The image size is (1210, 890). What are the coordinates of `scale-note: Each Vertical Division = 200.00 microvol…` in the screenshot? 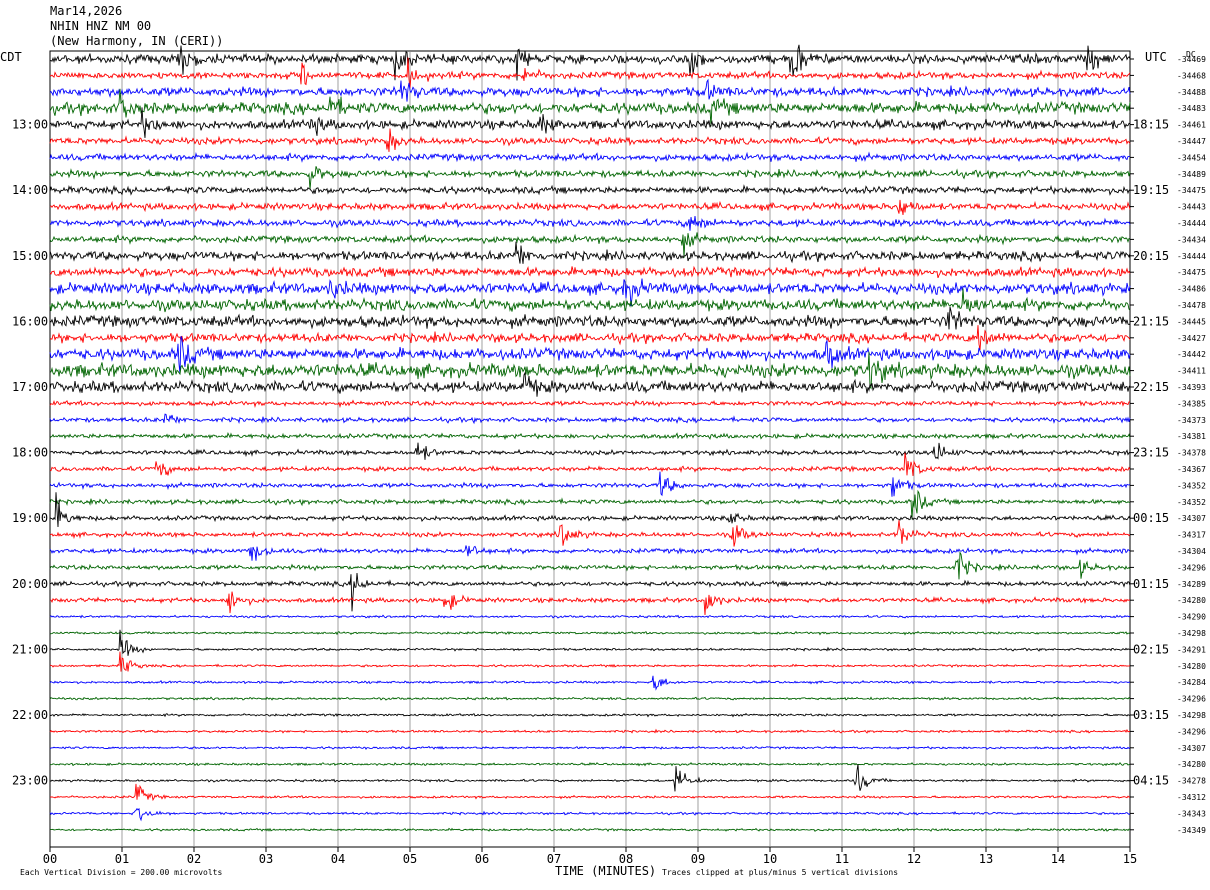 It's located at (121, 872).